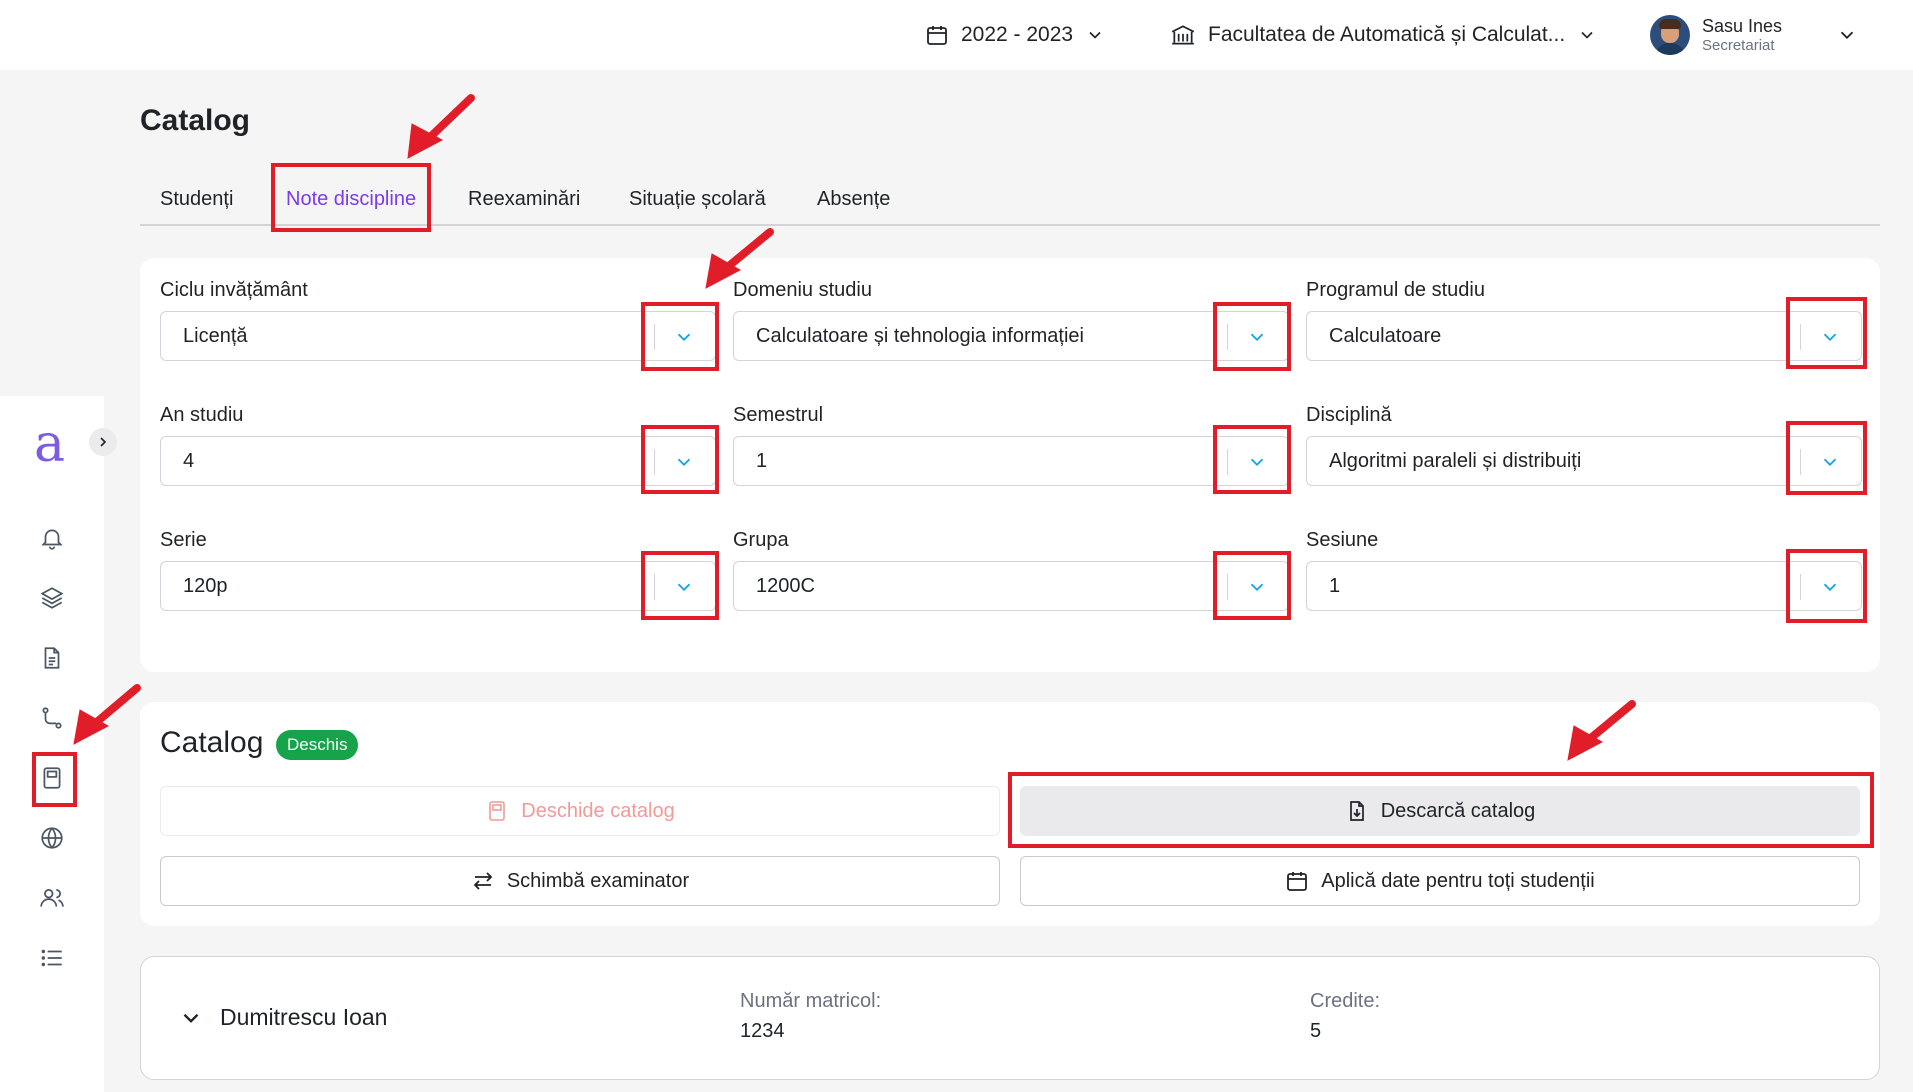 The width and height of the screenshot is (1913, 1092). What do you see at coordinates (448, 120) in the screenshot?
I see `arrow-tab` at bounding box center [448, 120].